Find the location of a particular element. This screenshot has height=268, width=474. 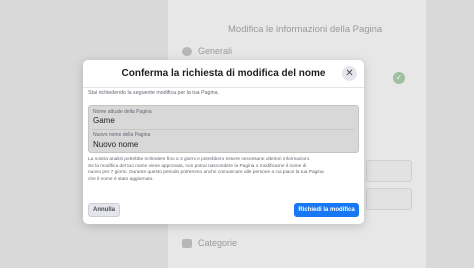

cancel-button: Annulla is located at coordinates (104, 210).